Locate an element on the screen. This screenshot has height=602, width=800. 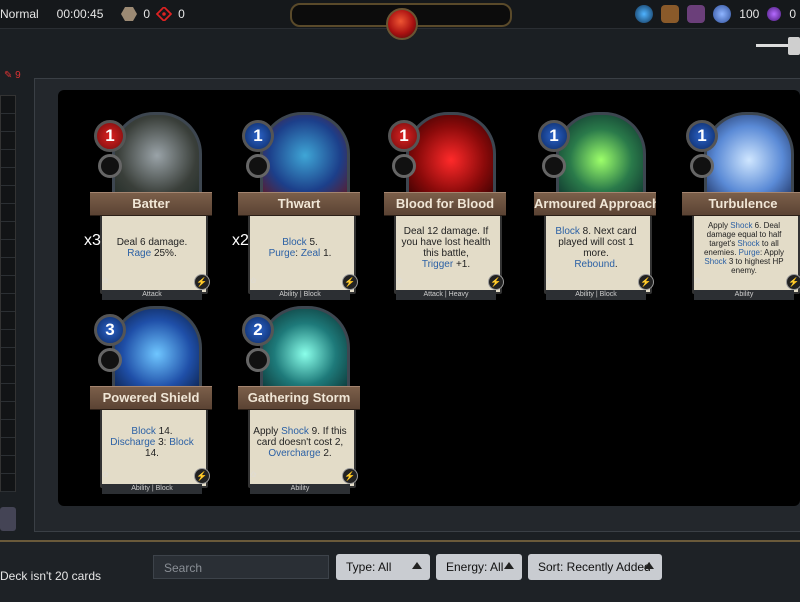
status-right: 100 0 is located at coordinates (715, 14).